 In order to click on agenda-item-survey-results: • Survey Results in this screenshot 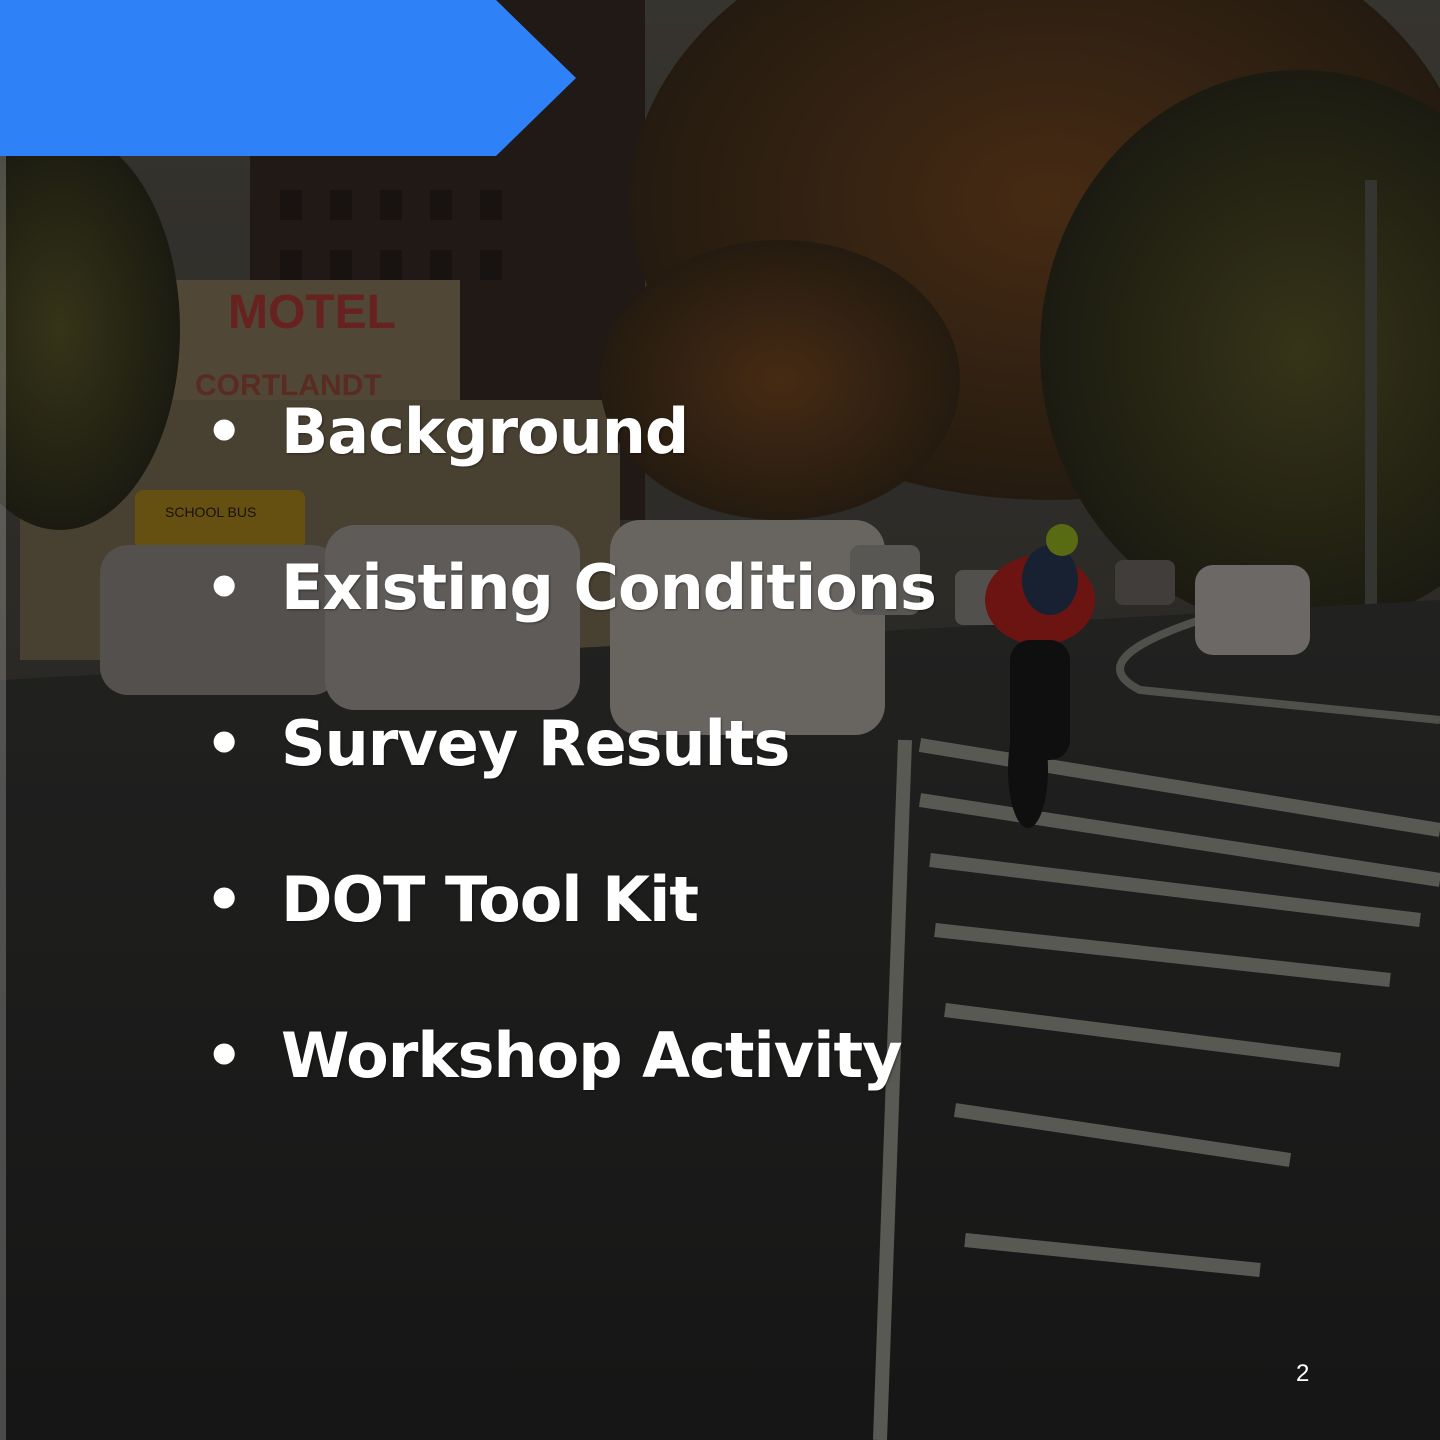, I will do `click(570, 783)`.